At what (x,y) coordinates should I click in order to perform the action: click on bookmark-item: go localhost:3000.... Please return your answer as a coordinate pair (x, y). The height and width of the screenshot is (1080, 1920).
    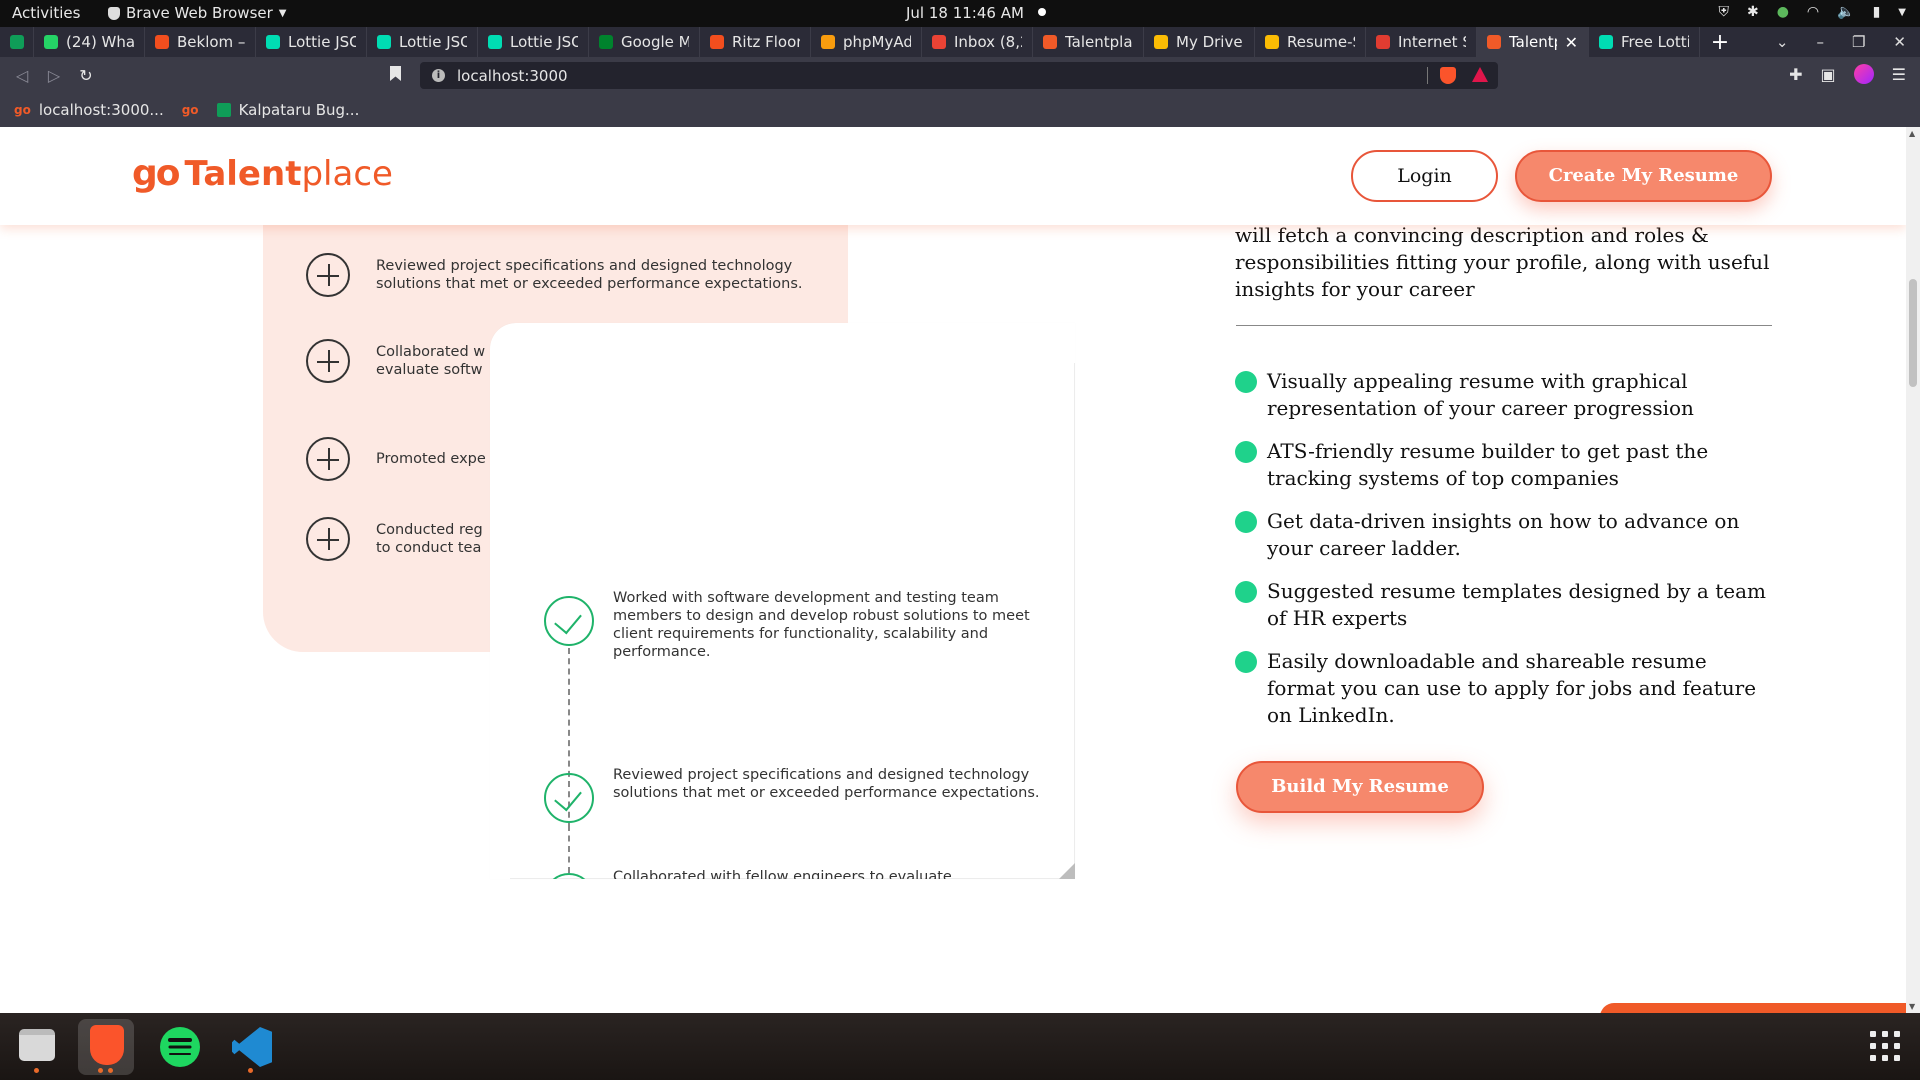
    Looking at the image, I should click on (89, 110).